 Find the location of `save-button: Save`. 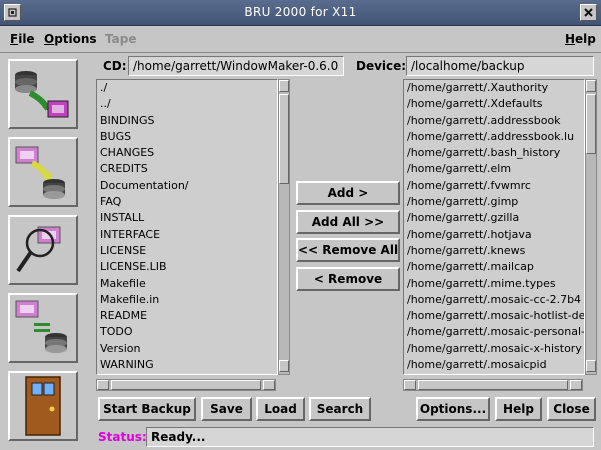

save-button: Save is located at coordinates (226, 409).